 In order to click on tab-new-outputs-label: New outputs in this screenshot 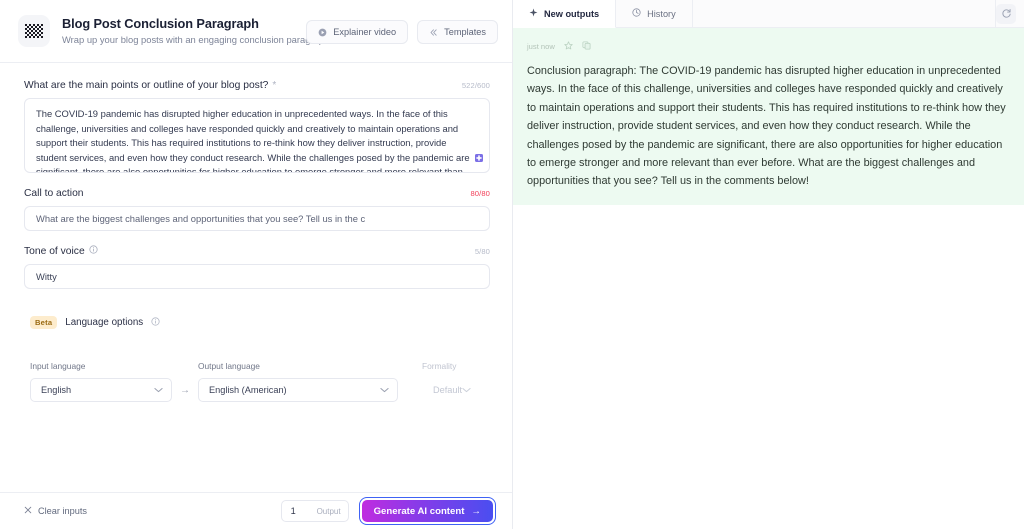, I will do `click(572, 13)`.